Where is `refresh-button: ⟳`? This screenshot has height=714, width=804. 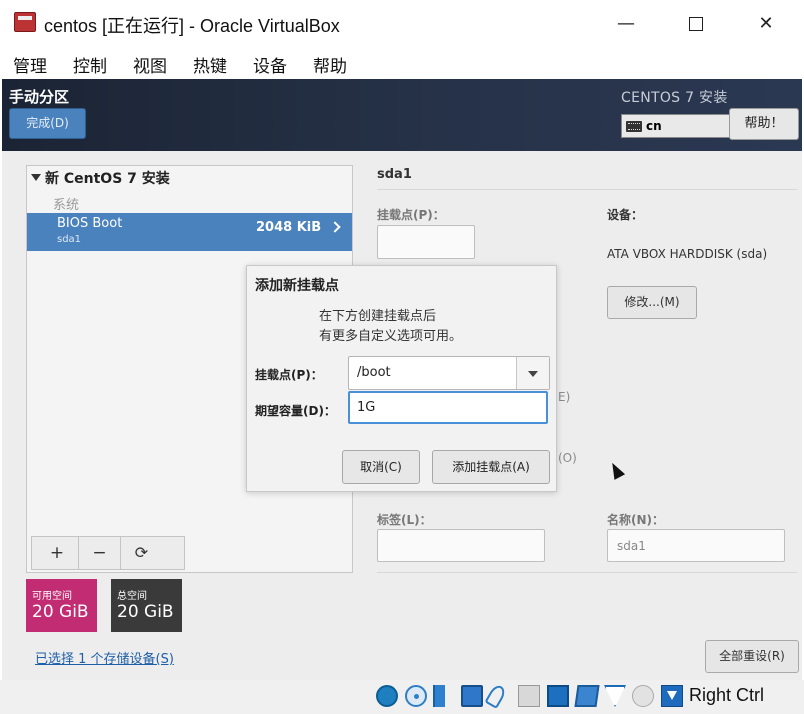 refresh-button: ⟳ is located at coordinates (141, 553).